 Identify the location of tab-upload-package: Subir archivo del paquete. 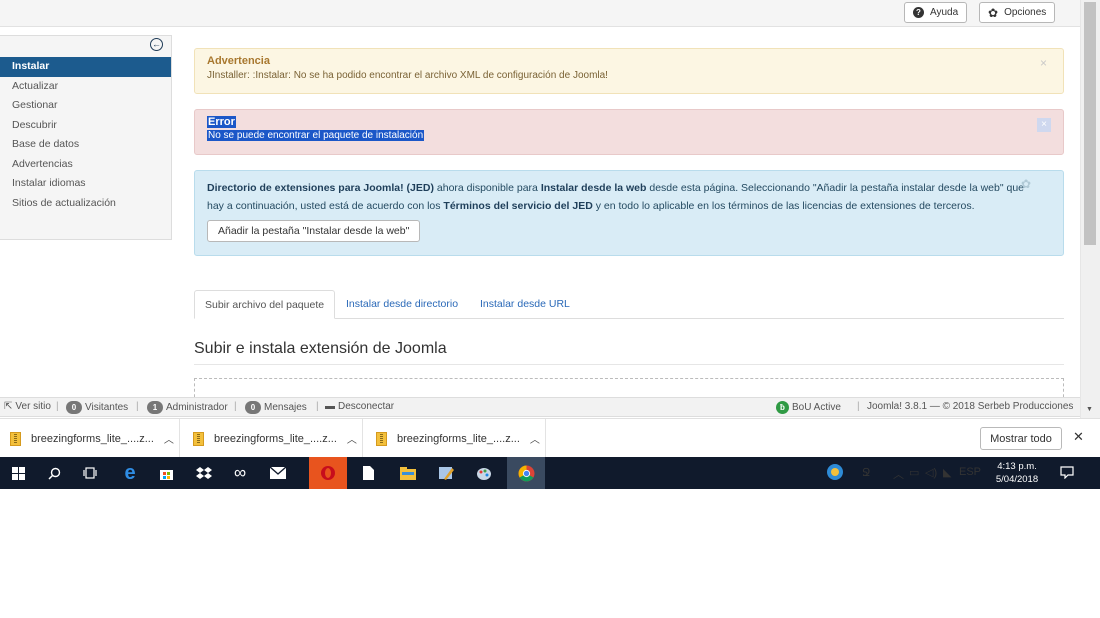
(265, 304).